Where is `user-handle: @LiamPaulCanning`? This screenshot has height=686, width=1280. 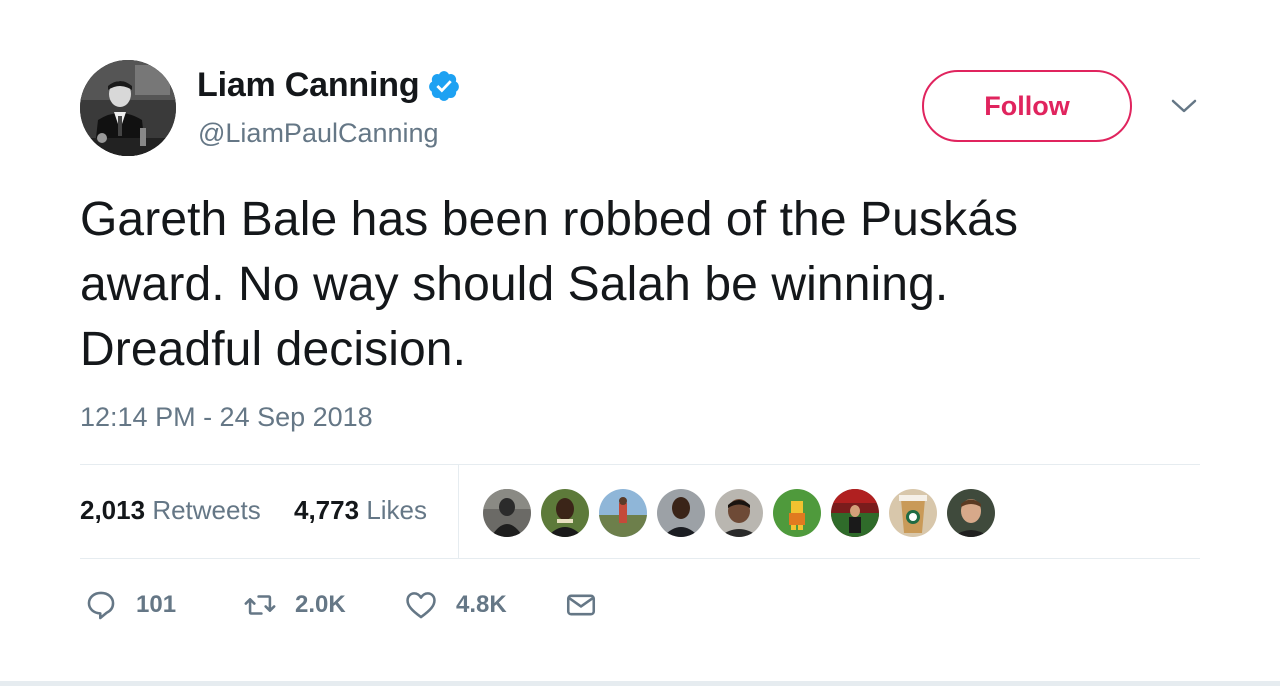 user-handle: @LiamPaulCanning is located at coordinates (318, 133).